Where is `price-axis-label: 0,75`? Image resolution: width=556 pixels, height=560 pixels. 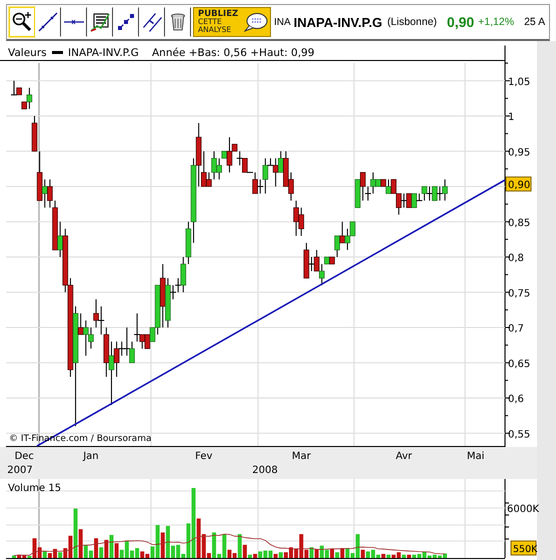
price-axis-label: 0,75 is located at coordinates (519, 294).